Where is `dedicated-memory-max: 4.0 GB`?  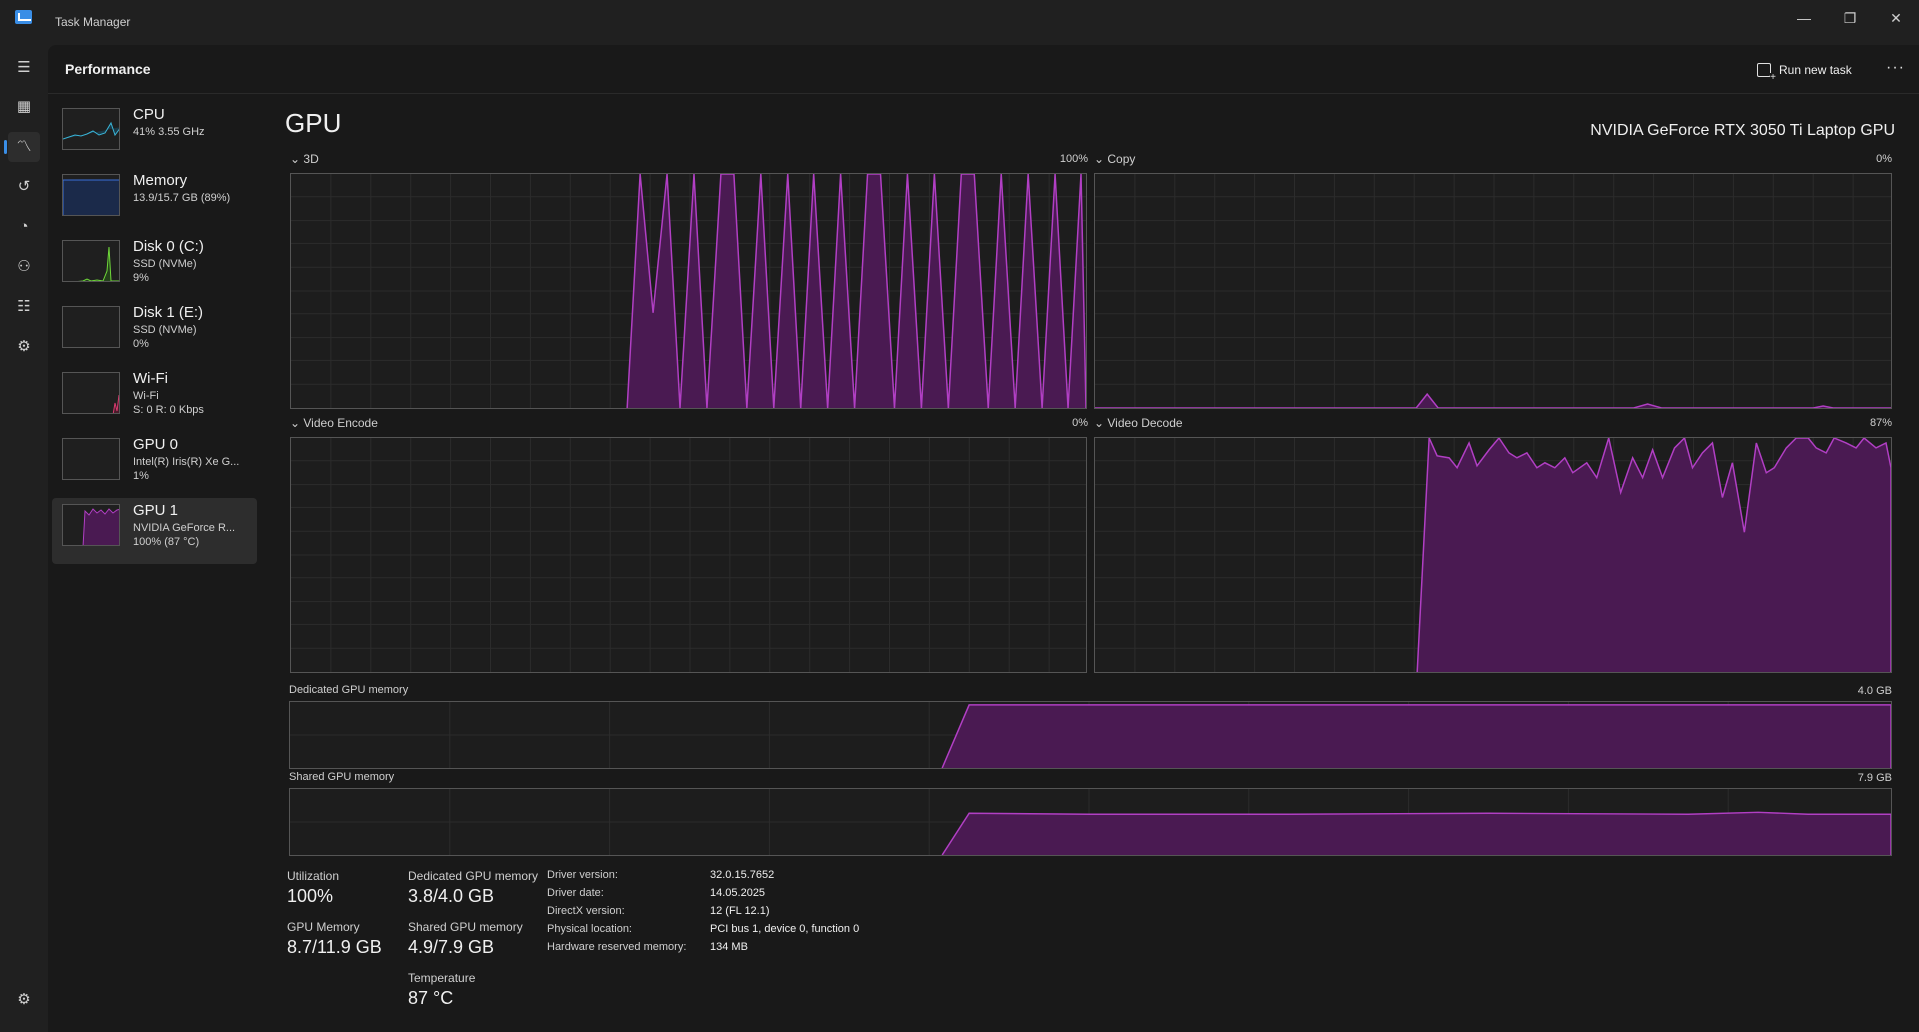 dedicated-memory-max: 4.0 GB is located at coordinates (1874, 691).